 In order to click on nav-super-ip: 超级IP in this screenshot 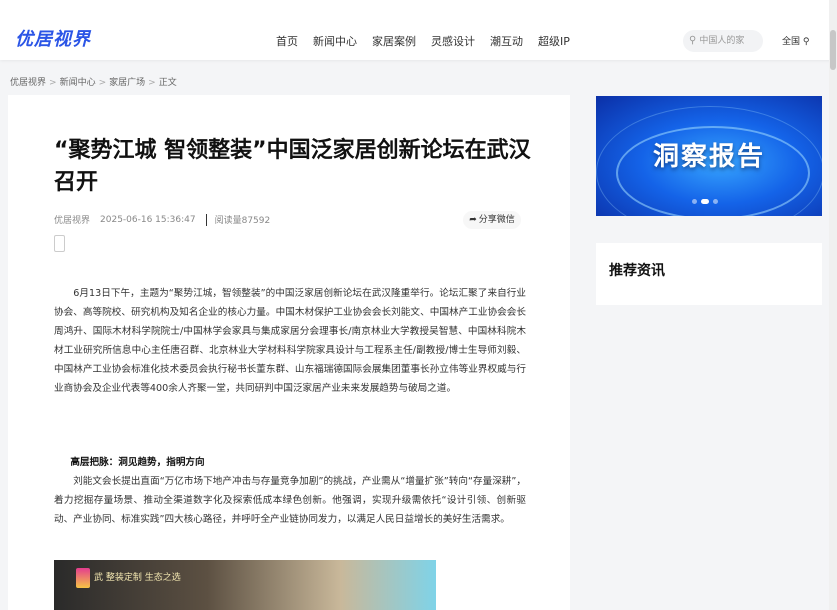, I will do `click(554, 41)`.